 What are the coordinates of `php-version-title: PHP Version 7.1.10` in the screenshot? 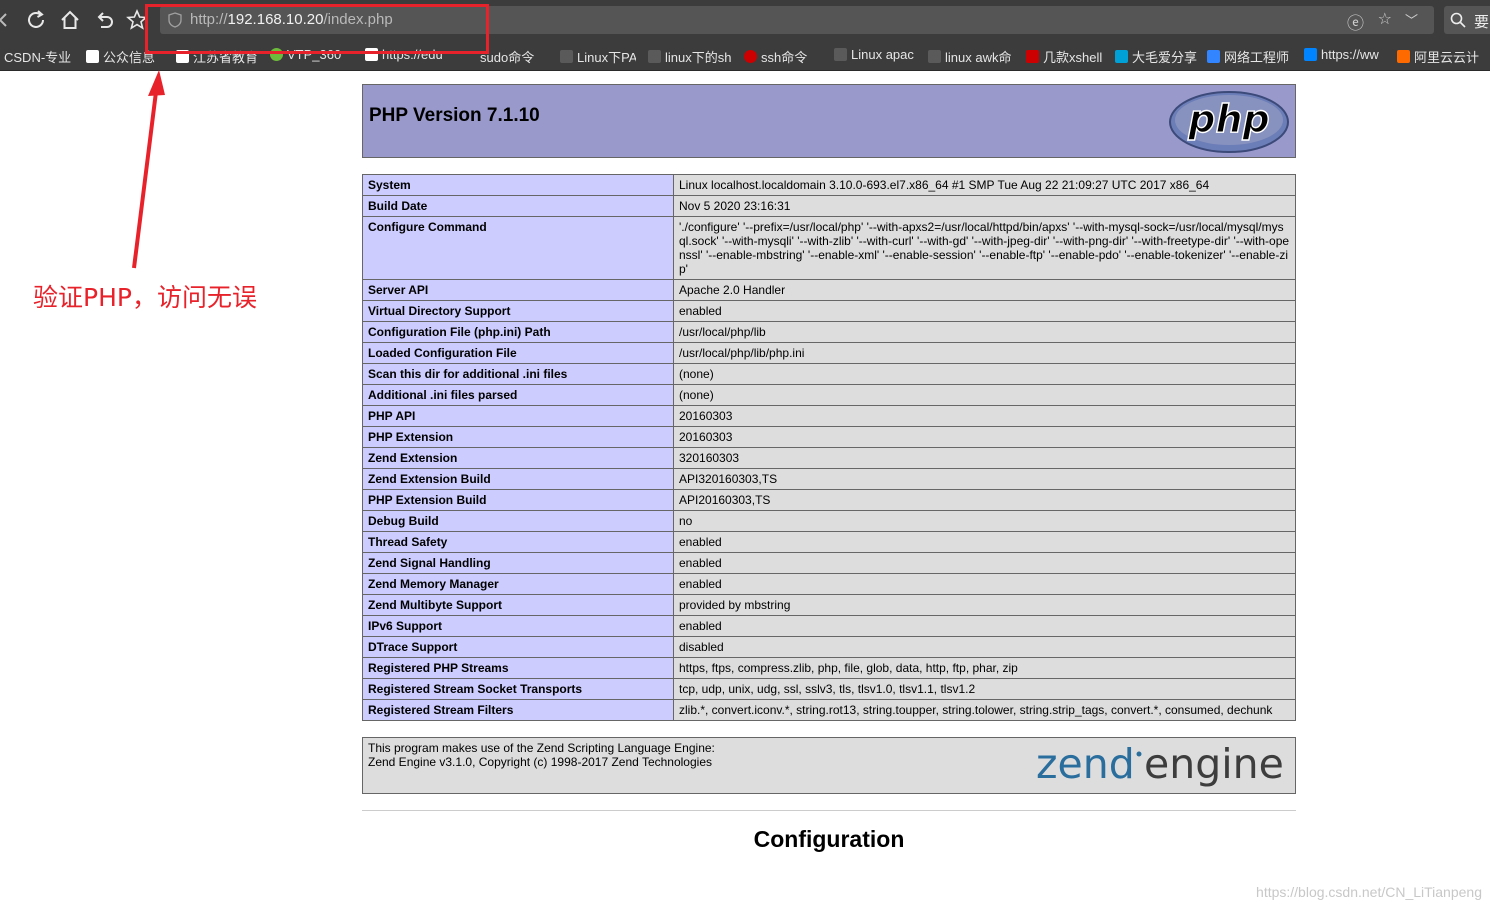 It's located at (454, 115).